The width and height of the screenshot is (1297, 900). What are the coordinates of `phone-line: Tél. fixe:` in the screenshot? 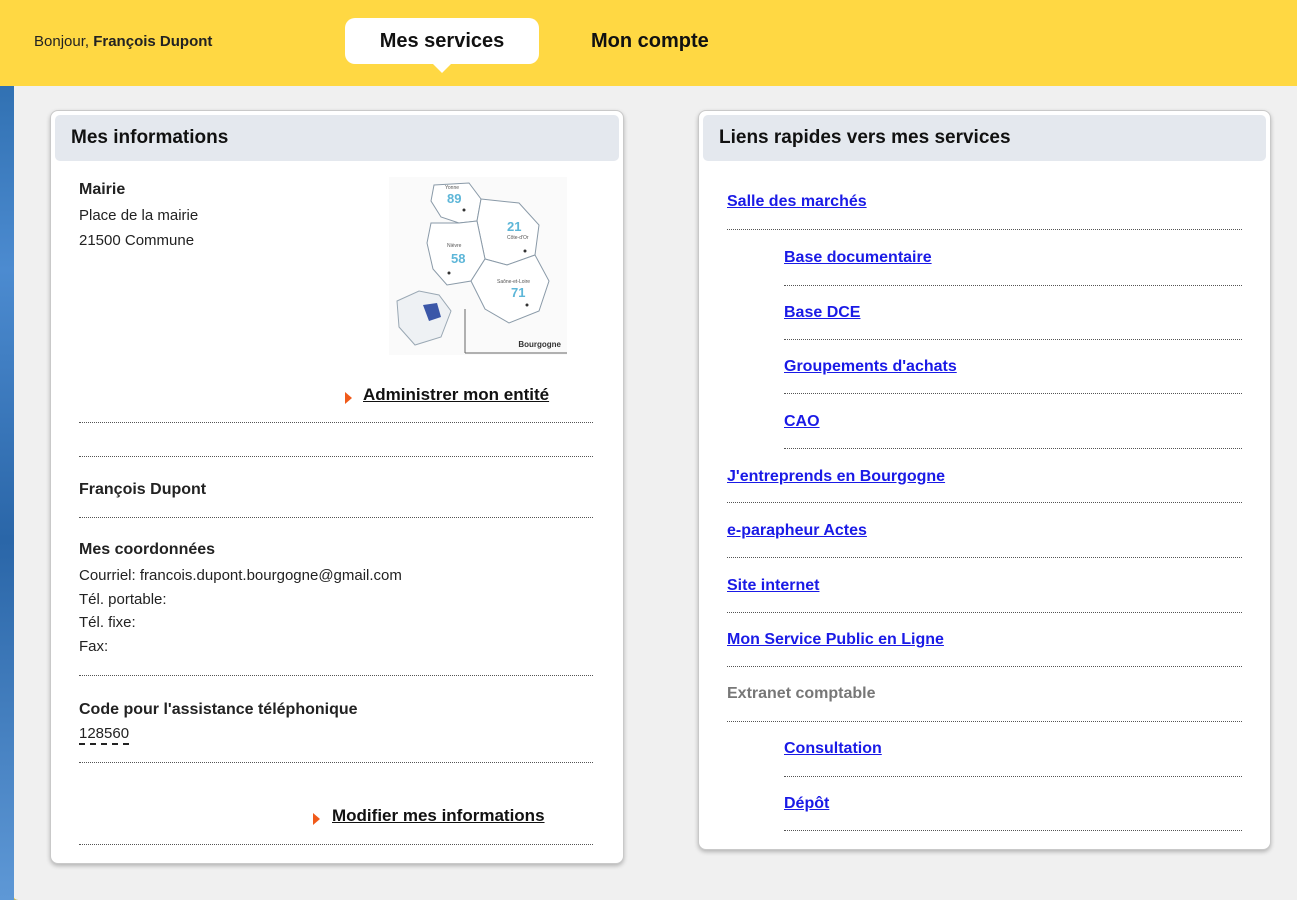 It's located at (107, 622).